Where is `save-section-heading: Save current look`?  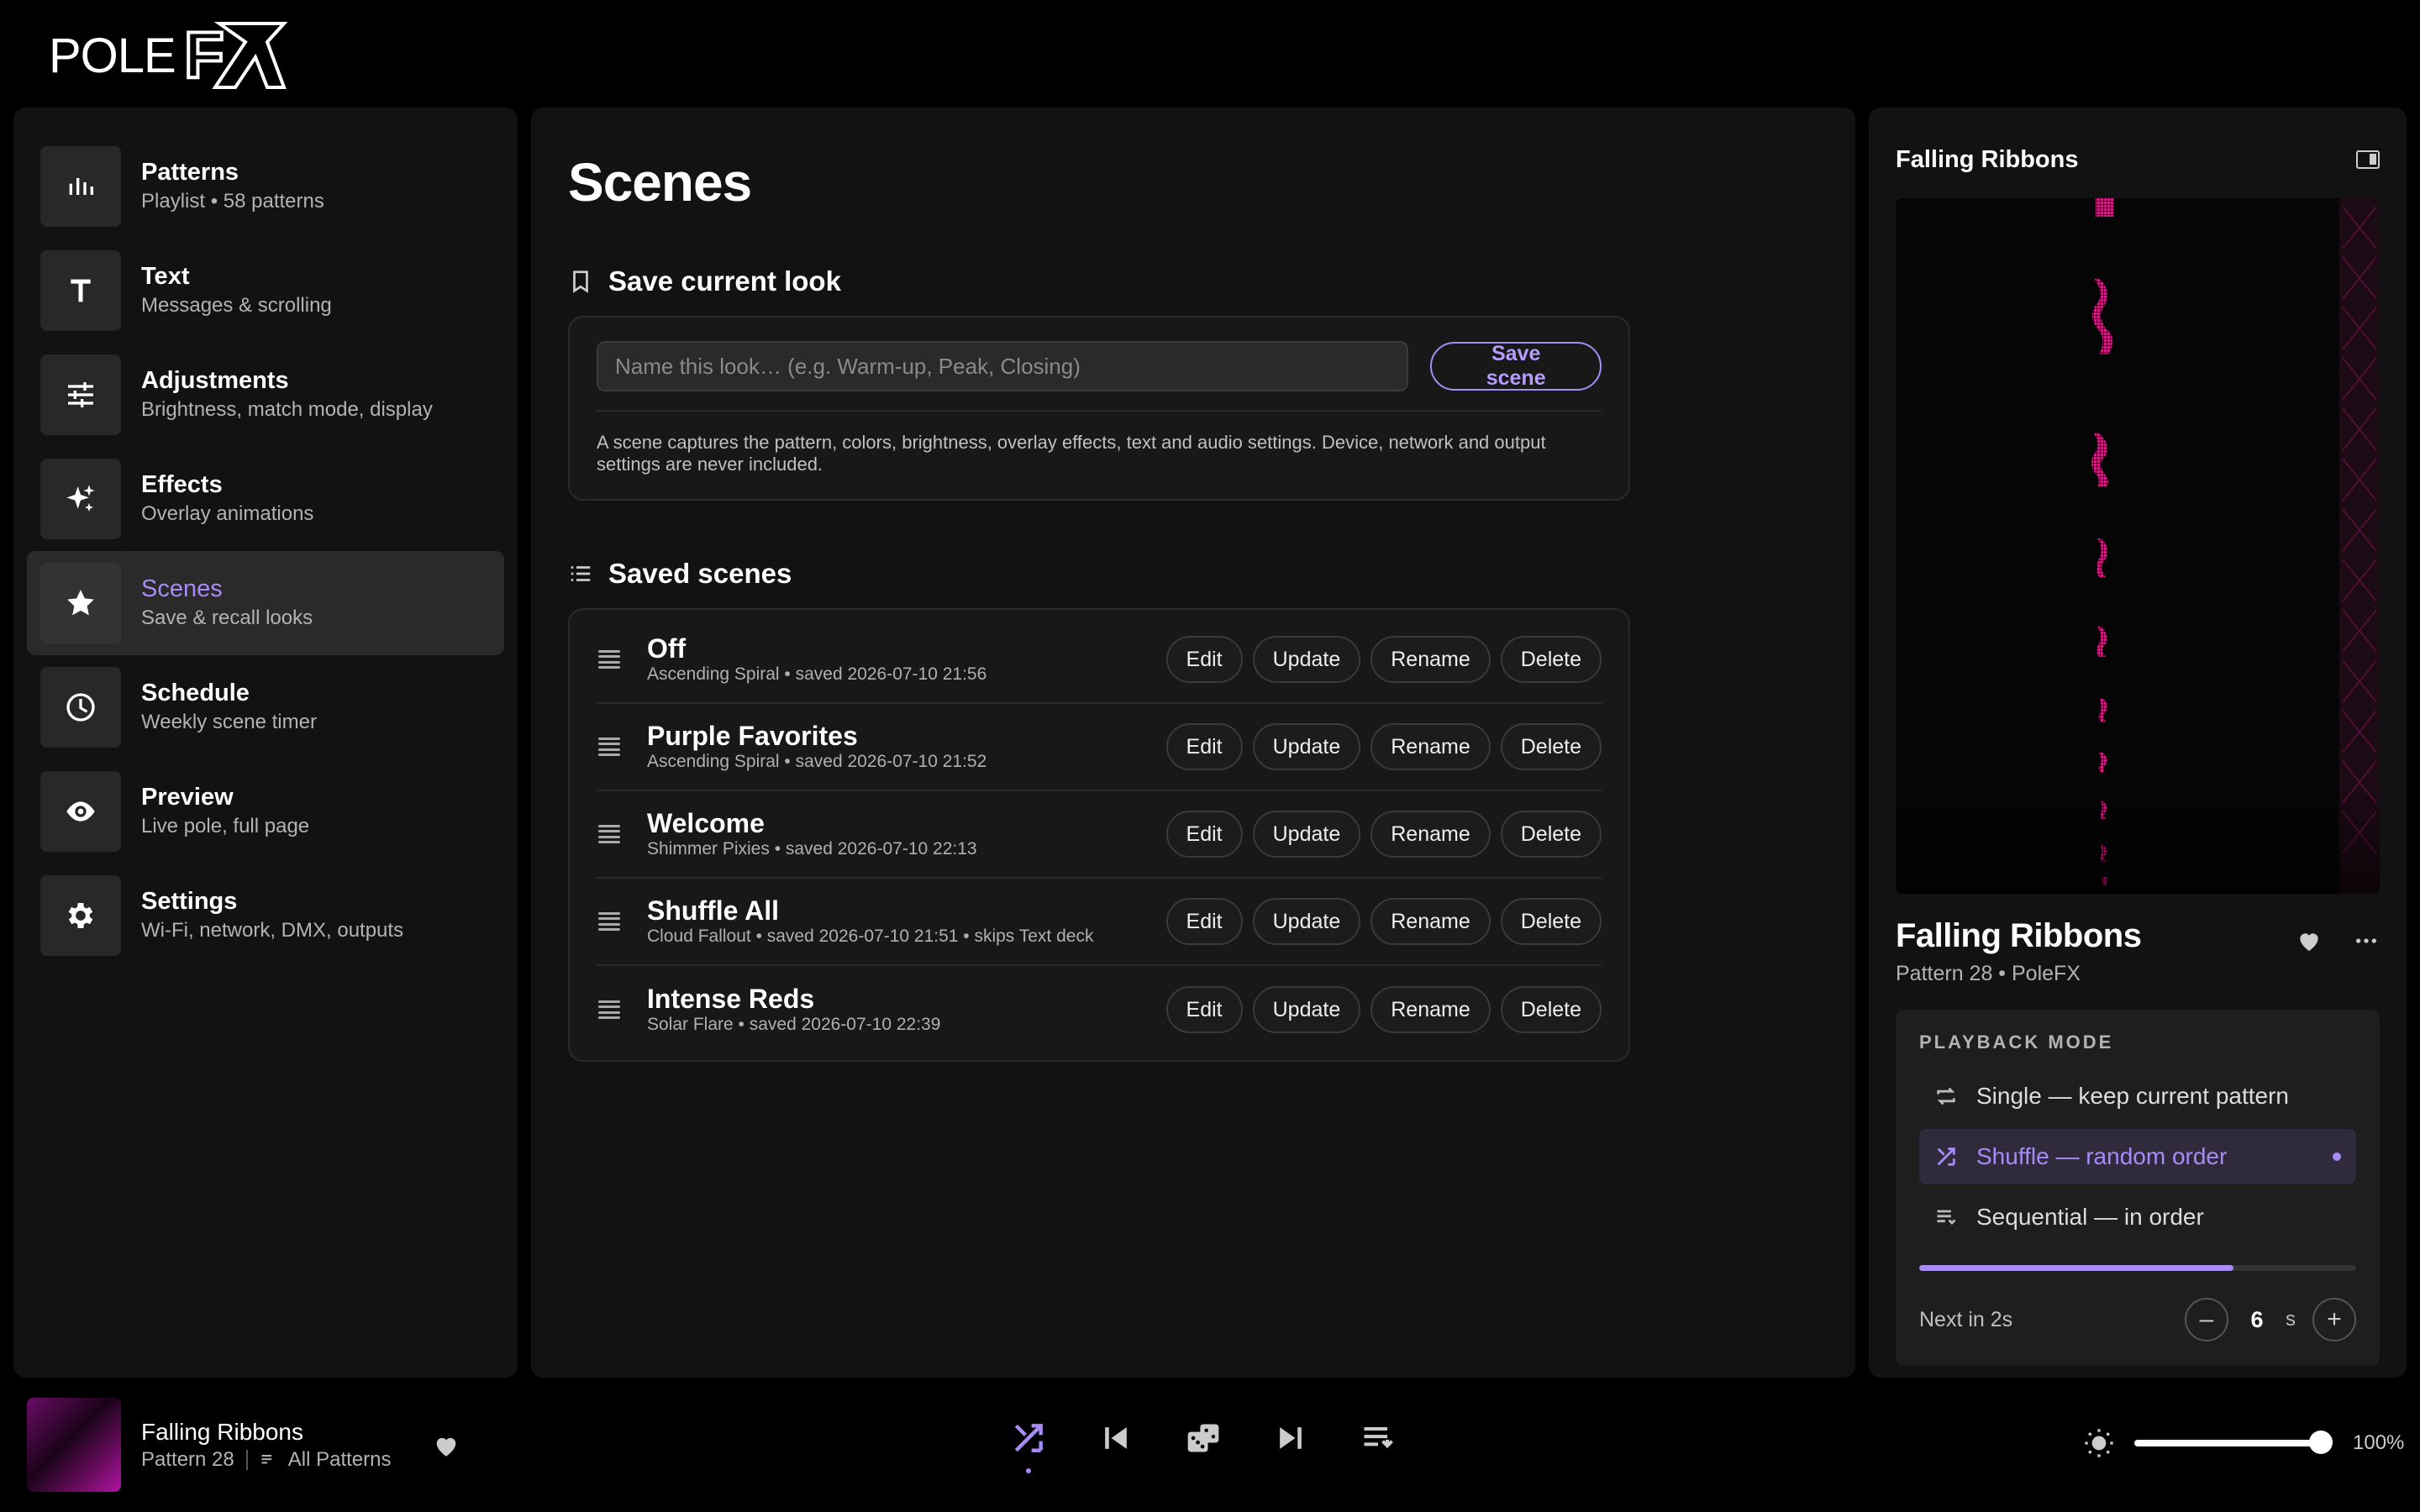
save-section-heading: Save current look is located at coordinates (1193, 281).